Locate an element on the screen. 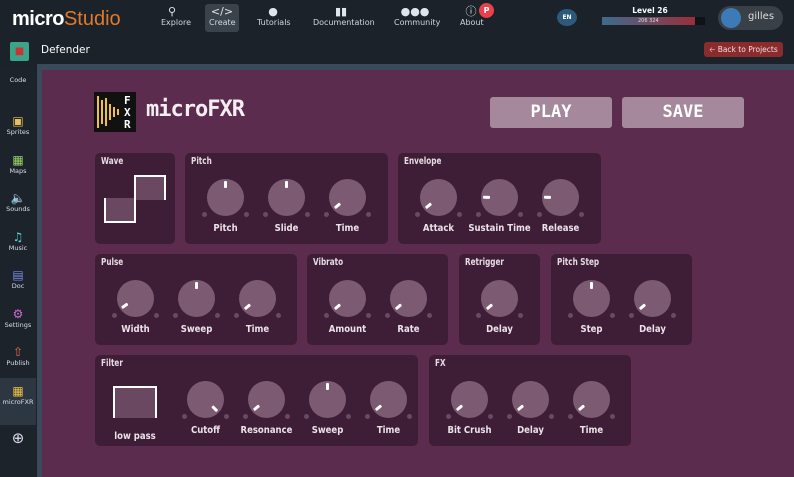 This screenshot has height=477, width=794. sidebar-item-music: ♫ Music is located at coordinates (18, 241).